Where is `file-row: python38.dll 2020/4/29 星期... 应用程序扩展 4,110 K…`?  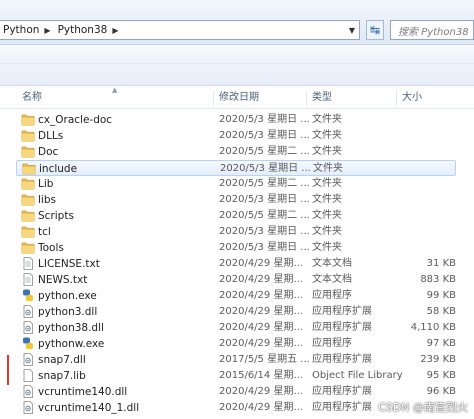 file-row: python38.dll 2020/4/29 星期... 应用程序扩展 4,110 K… is located at coordinates (236, 328).